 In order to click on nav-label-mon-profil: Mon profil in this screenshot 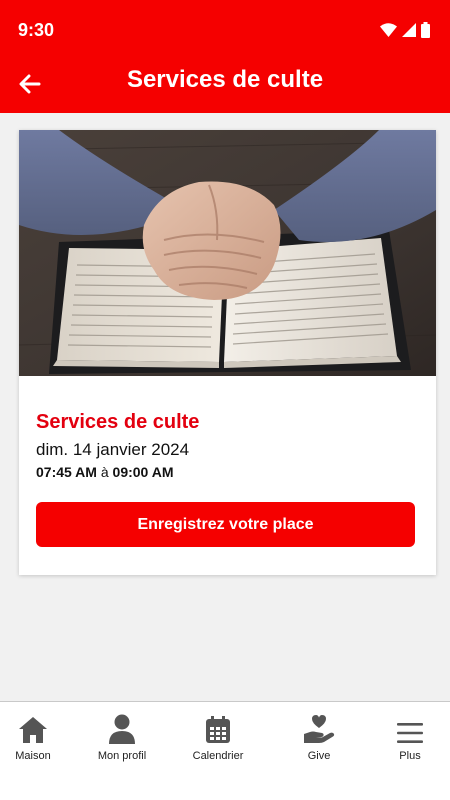, I will do `click(122, 756)`.